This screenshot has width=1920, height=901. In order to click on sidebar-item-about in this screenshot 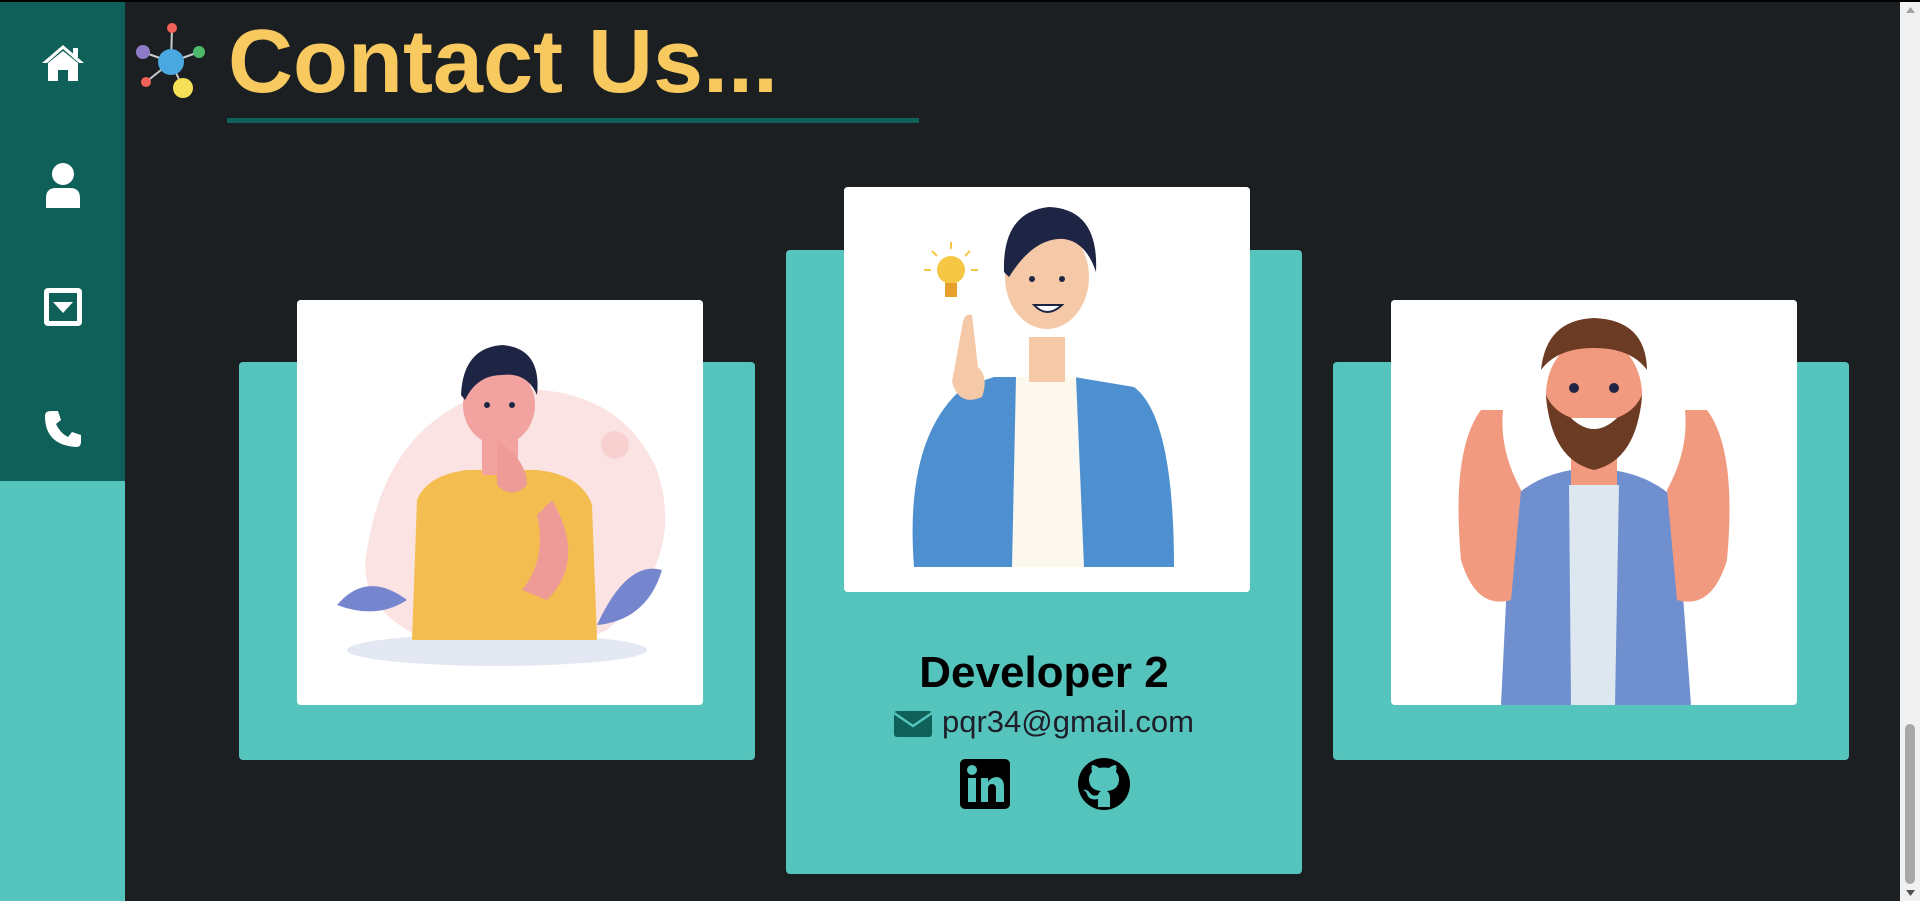, I will do `click(62, 185)`.